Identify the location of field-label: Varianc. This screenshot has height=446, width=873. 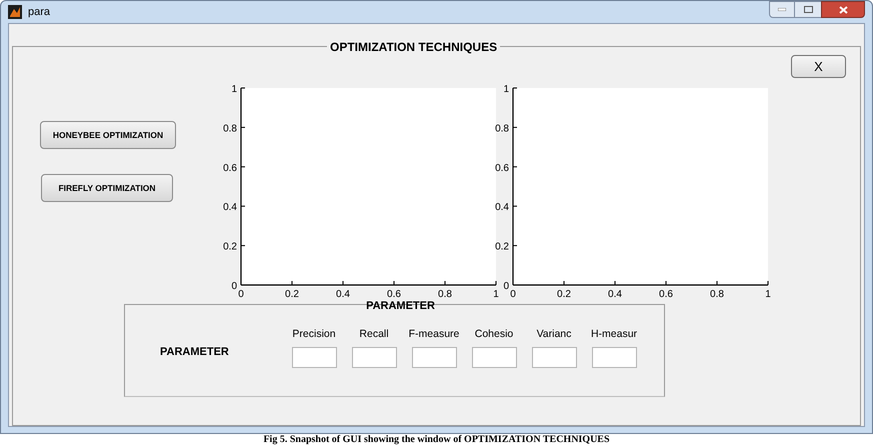
(554, 334).